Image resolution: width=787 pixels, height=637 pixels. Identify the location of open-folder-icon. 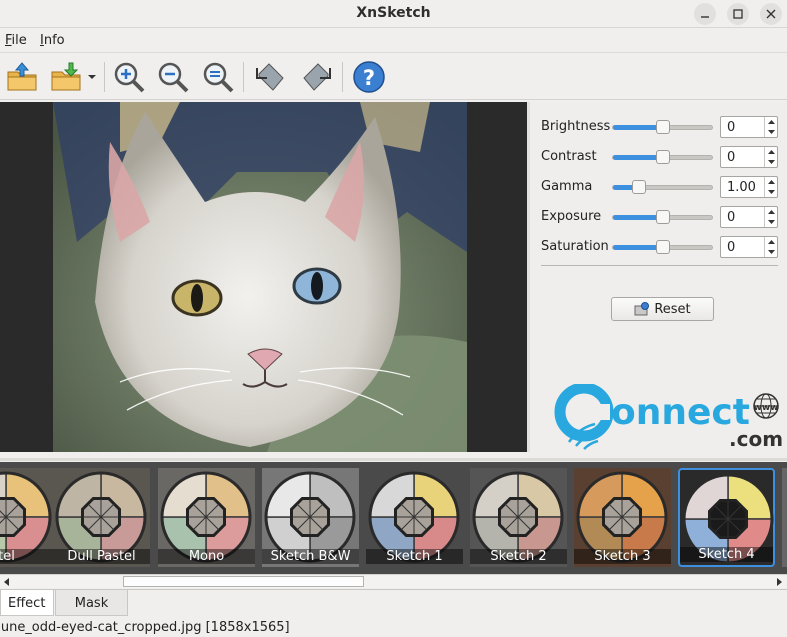
(22, 76).